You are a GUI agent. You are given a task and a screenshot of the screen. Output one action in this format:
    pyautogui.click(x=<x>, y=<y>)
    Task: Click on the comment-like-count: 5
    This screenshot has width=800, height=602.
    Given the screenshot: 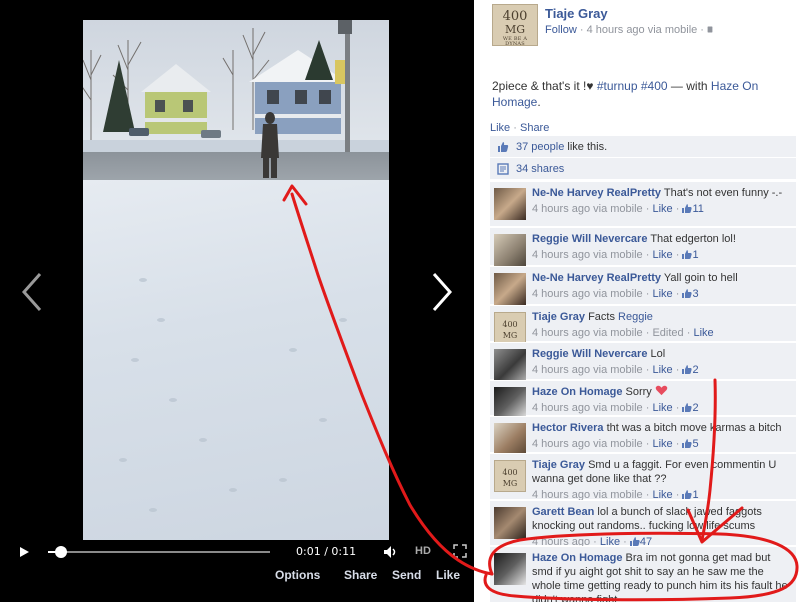 What is the action you would take?
    pyautogui.click(x=690, y=444)
    